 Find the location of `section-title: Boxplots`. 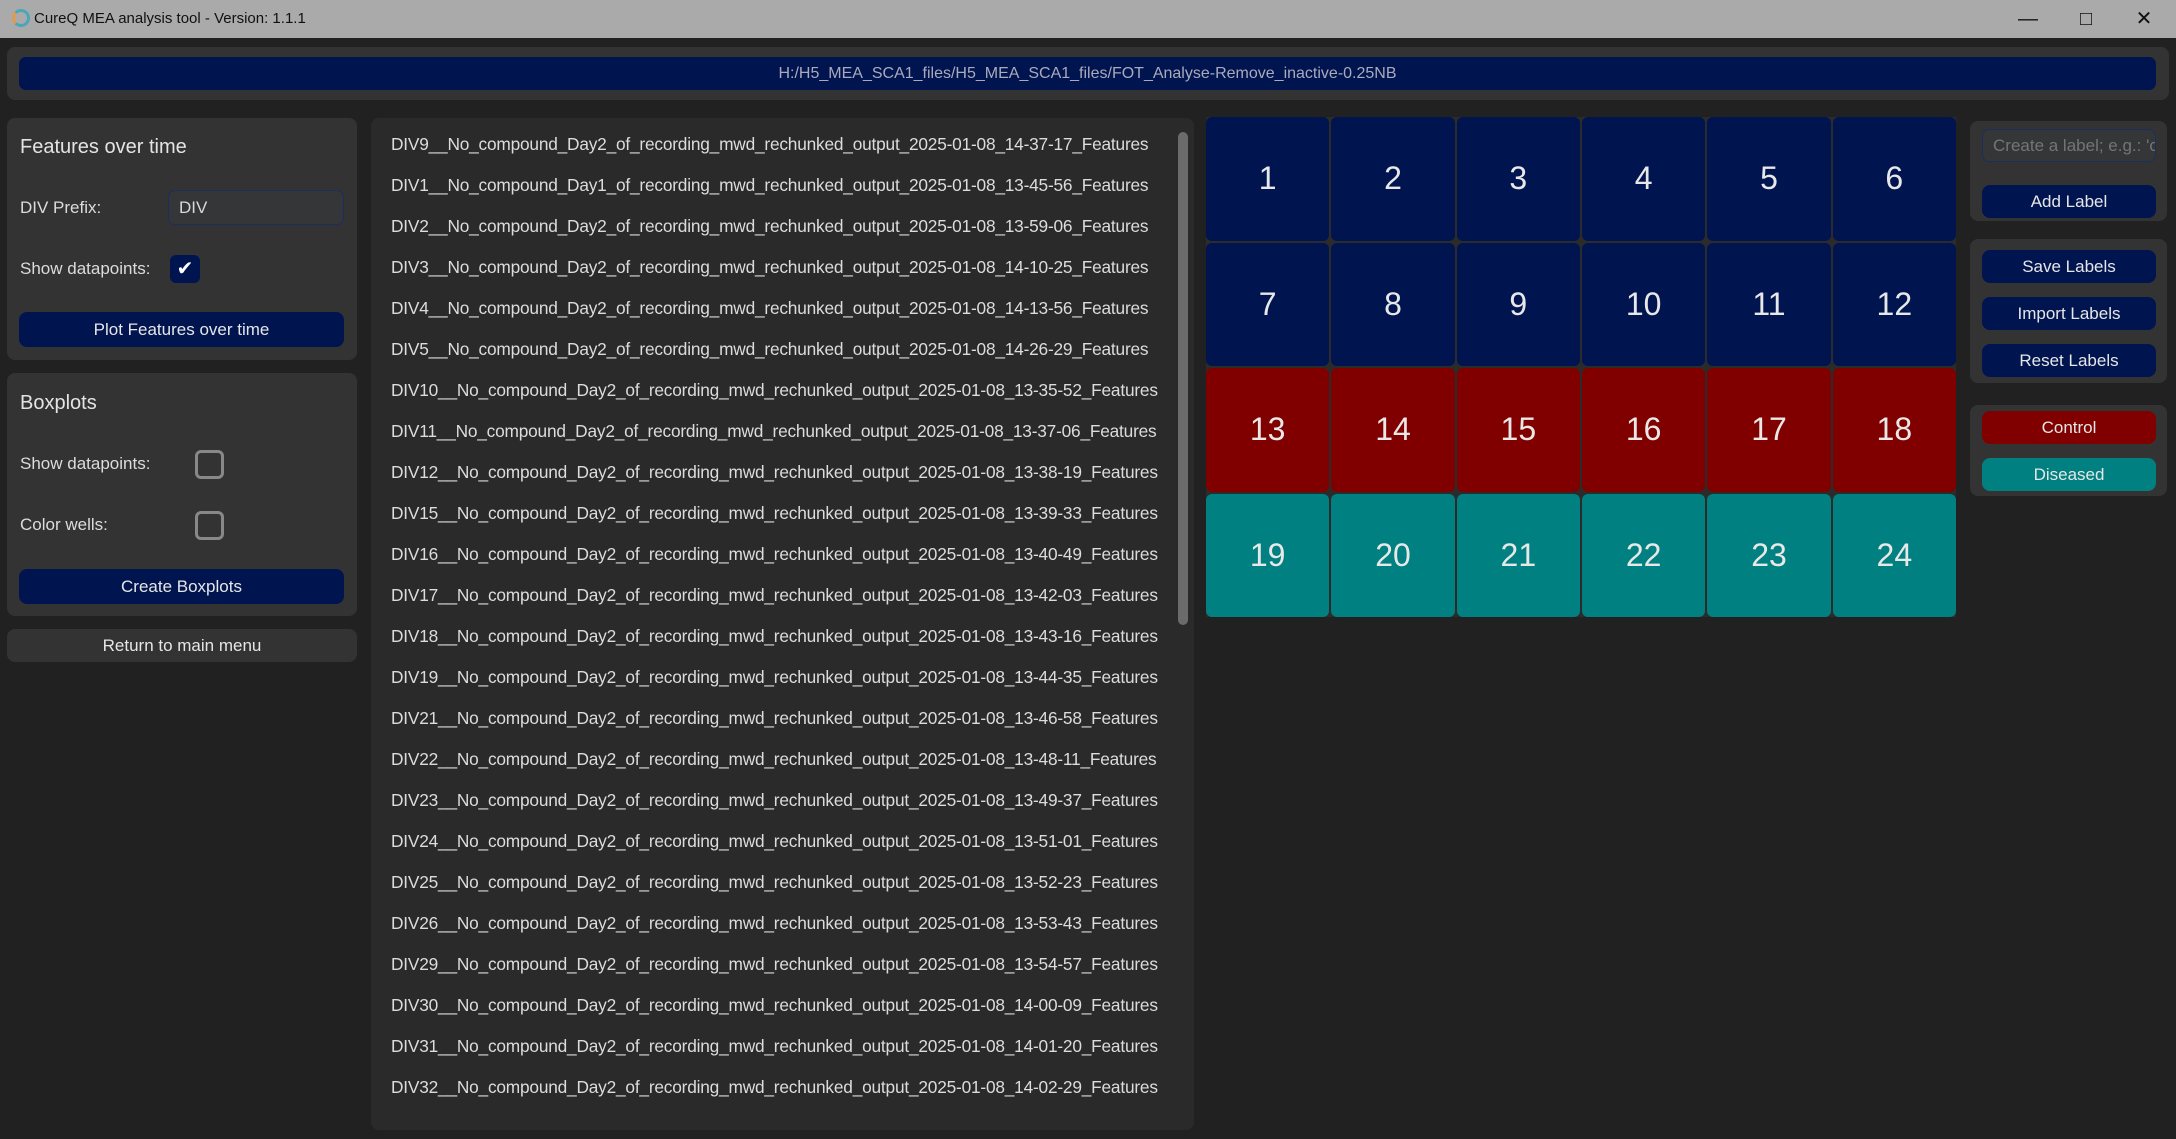

section-title: Boxplots is located at coordinates (58, 403).